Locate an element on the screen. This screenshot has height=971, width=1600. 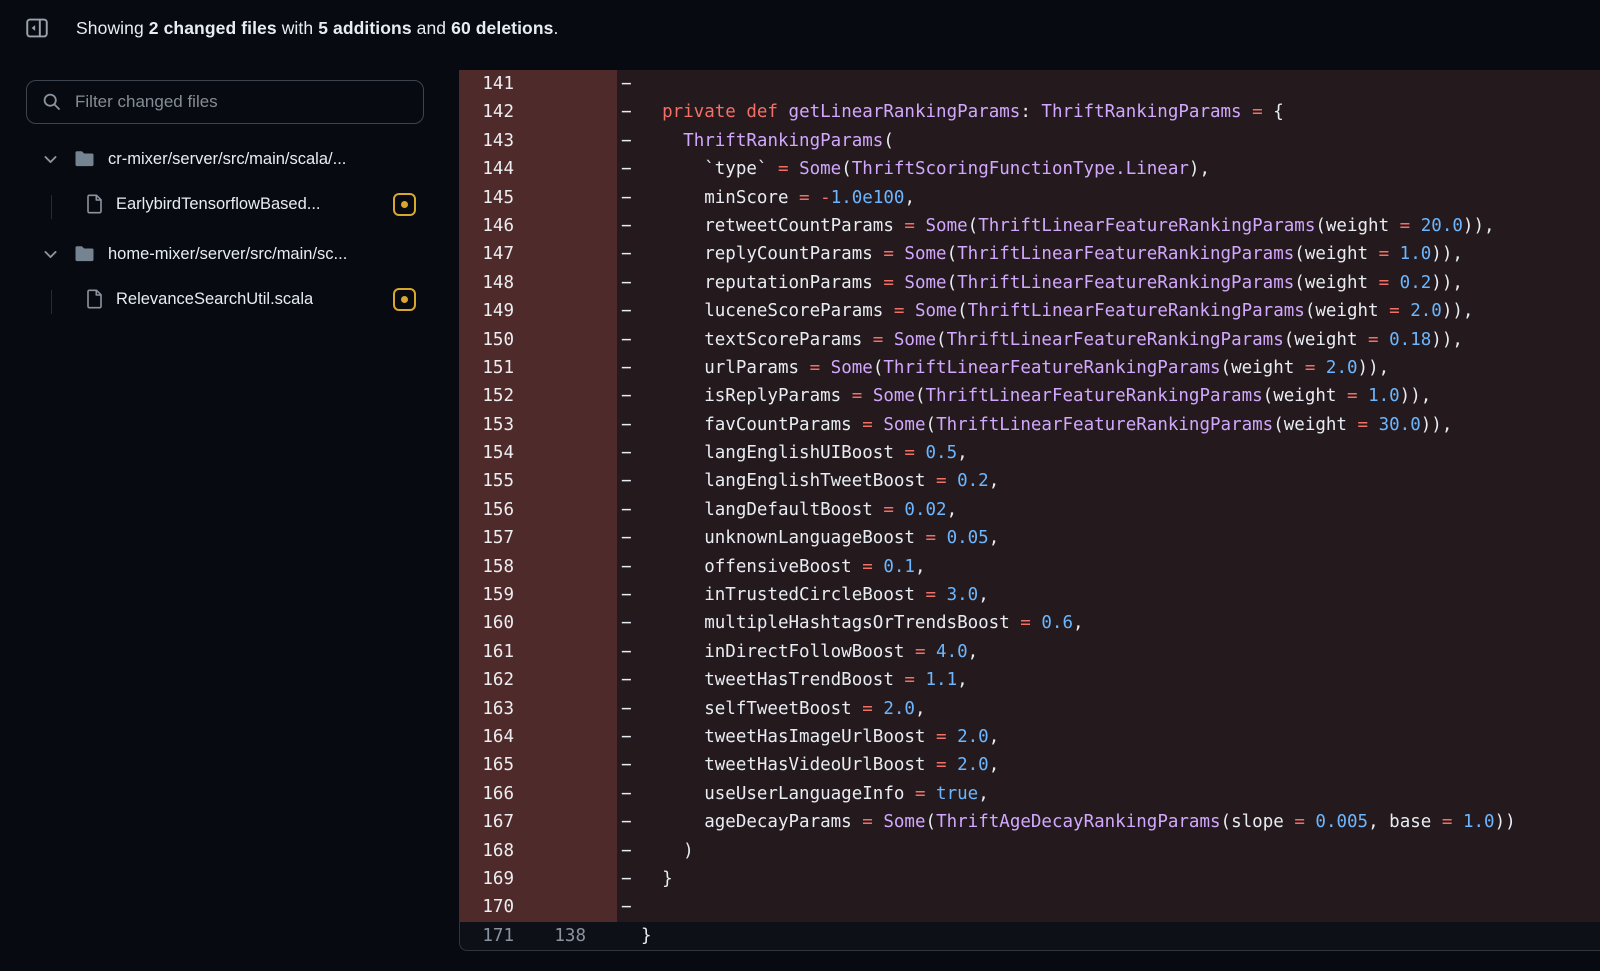
line-number-gutter: 142 is located at coordinates (538, 112).